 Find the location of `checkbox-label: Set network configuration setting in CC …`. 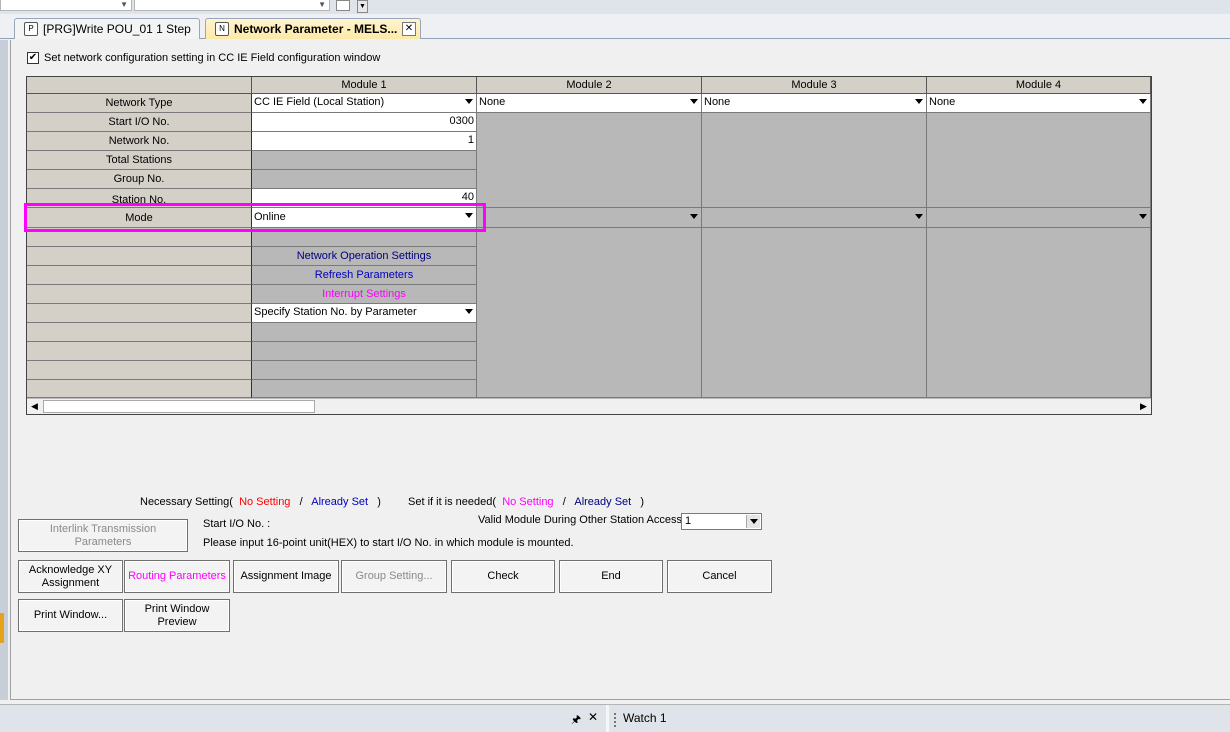

checkbox-label: Set network configuration setting in CC … is located at coordinates (212, 58).